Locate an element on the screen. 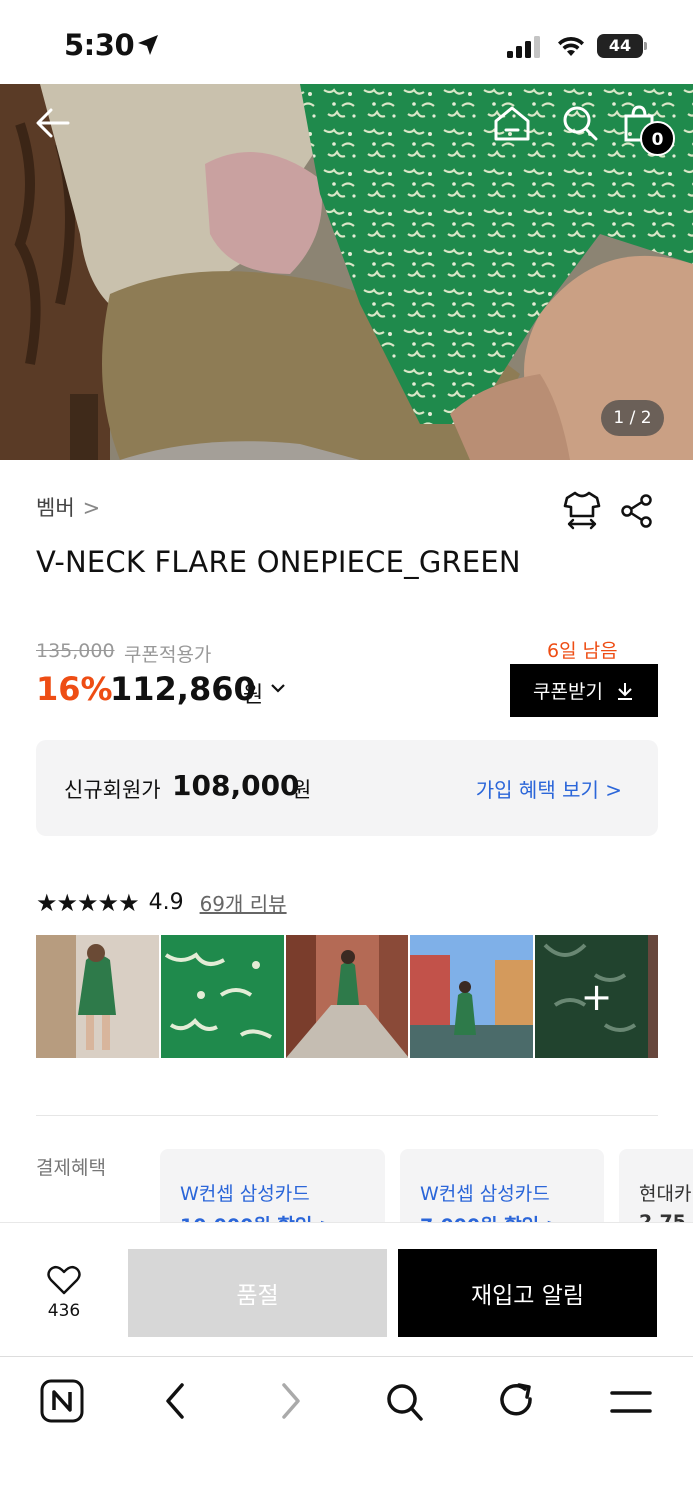  battery-indicator: 44 is located at coordinates (622, 46).